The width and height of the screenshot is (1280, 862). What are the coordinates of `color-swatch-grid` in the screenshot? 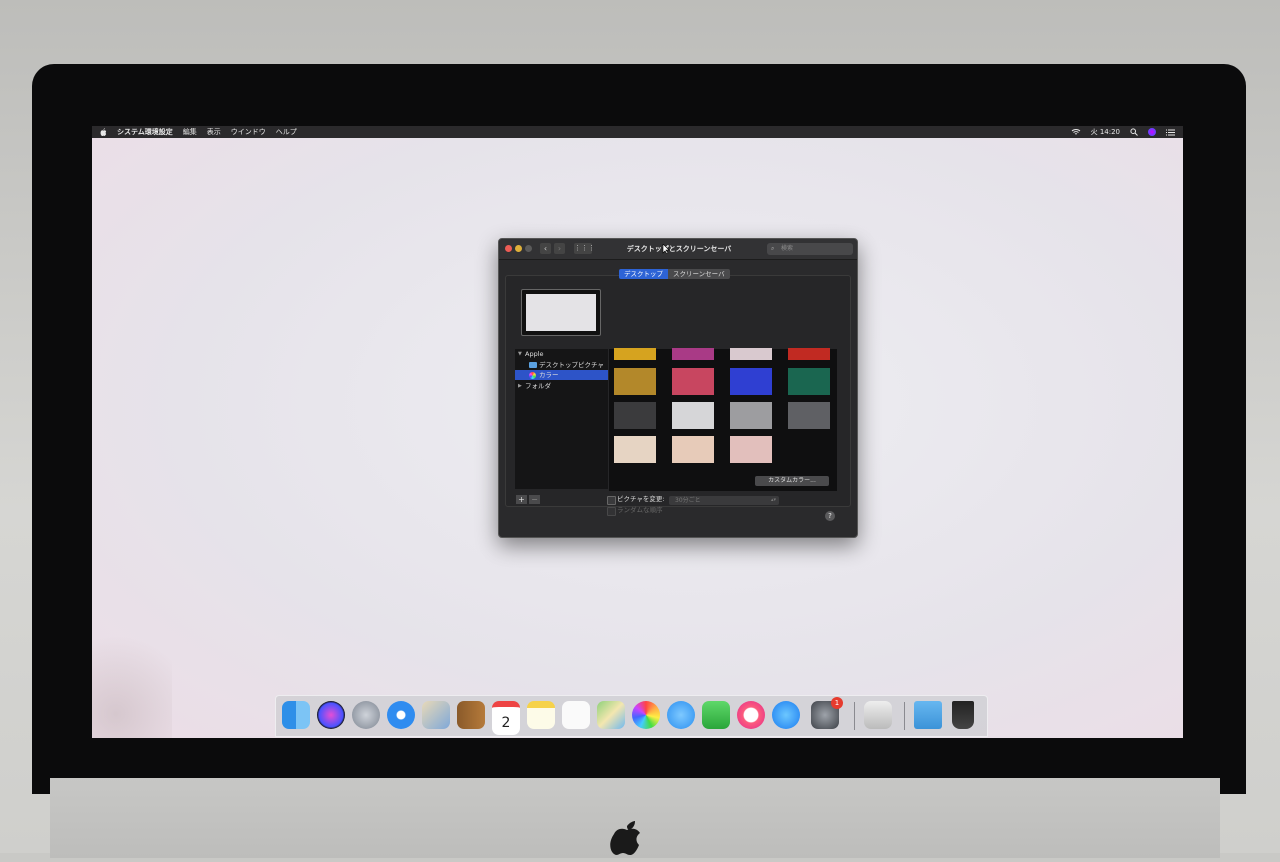 It's located at (723, 419).